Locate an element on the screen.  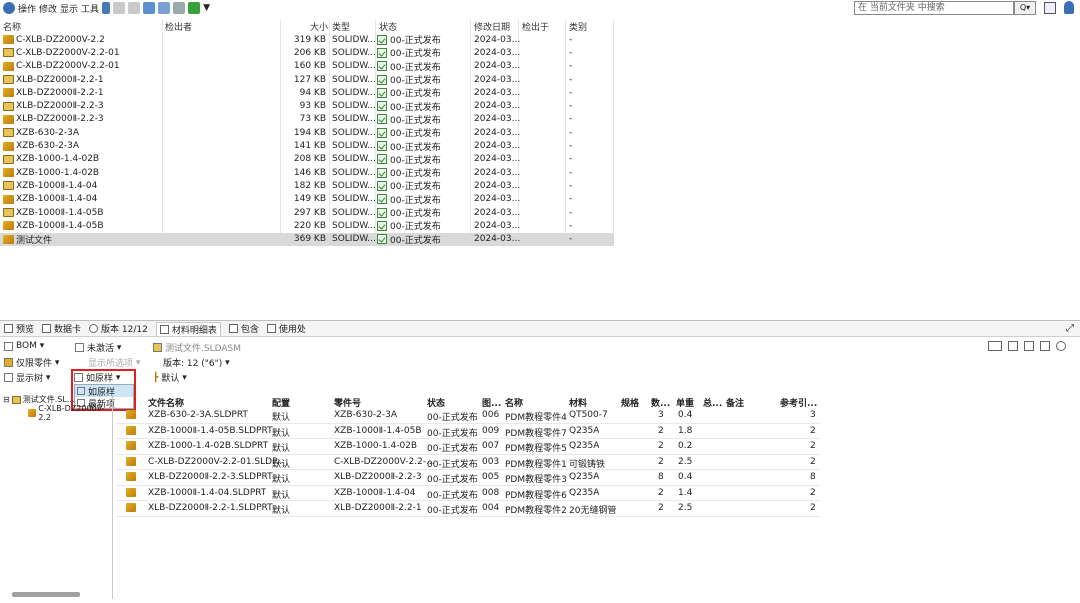
tab-preview: 预览 is located at coordinates (19, 328).